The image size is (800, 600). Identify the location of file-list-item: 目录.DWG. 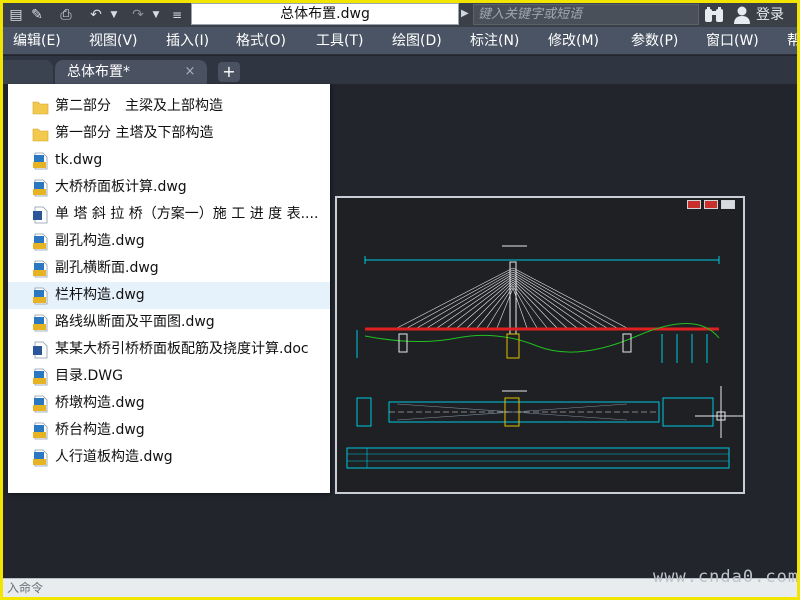
(169, 376).